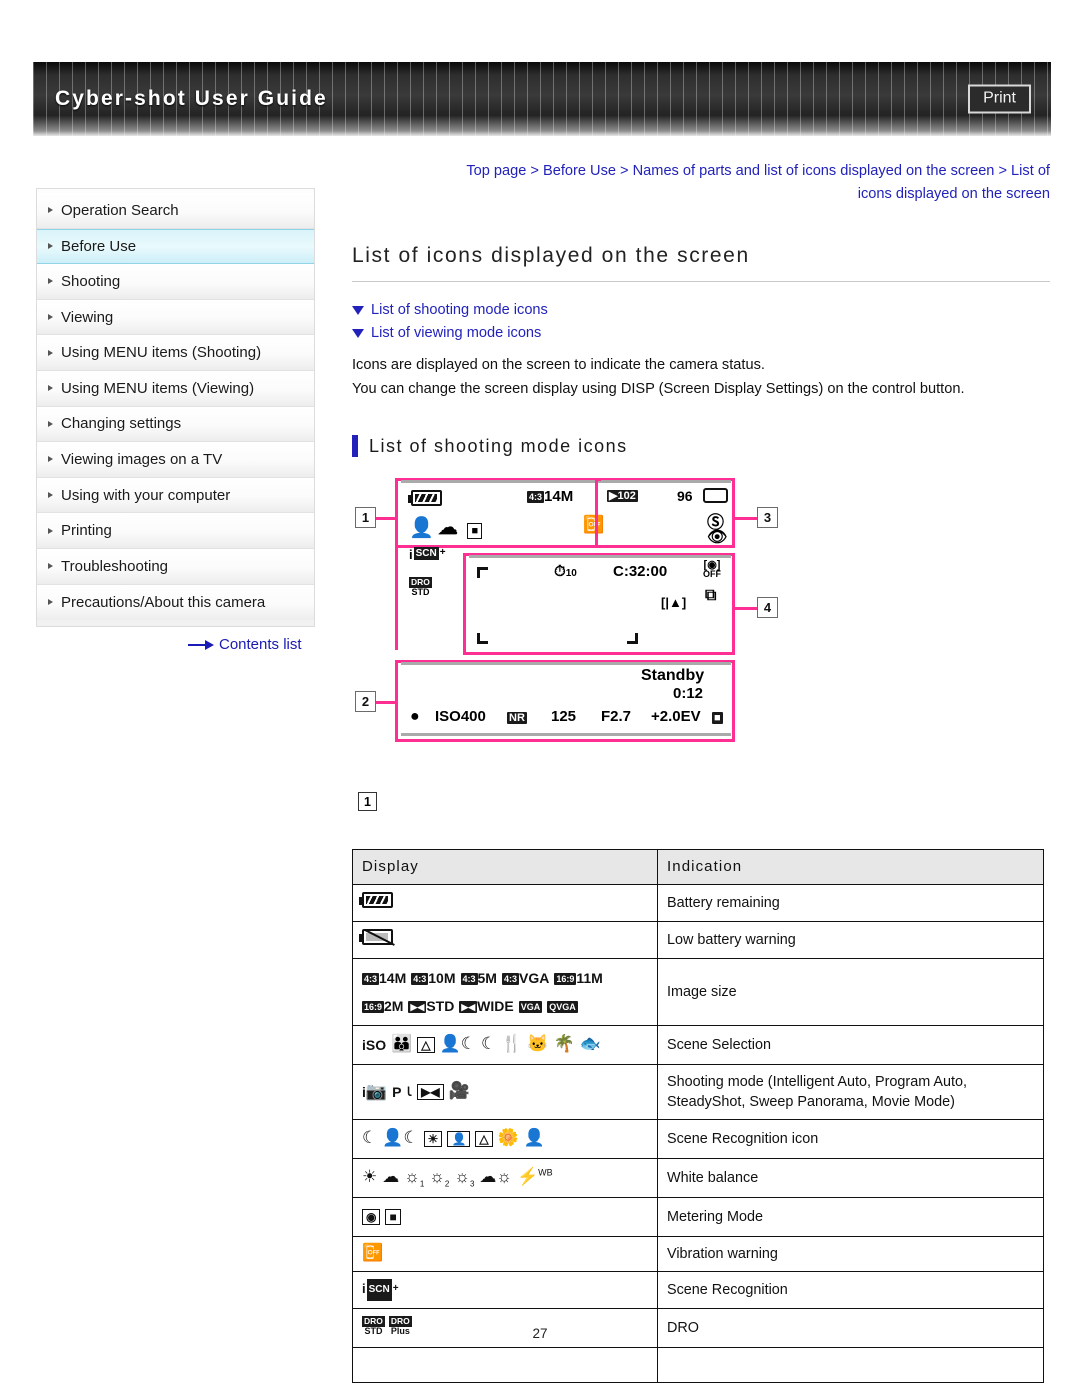 This screenshot has height=1397, width=1080. I want to click on af-frame-corner-bl, so click(482, 638).